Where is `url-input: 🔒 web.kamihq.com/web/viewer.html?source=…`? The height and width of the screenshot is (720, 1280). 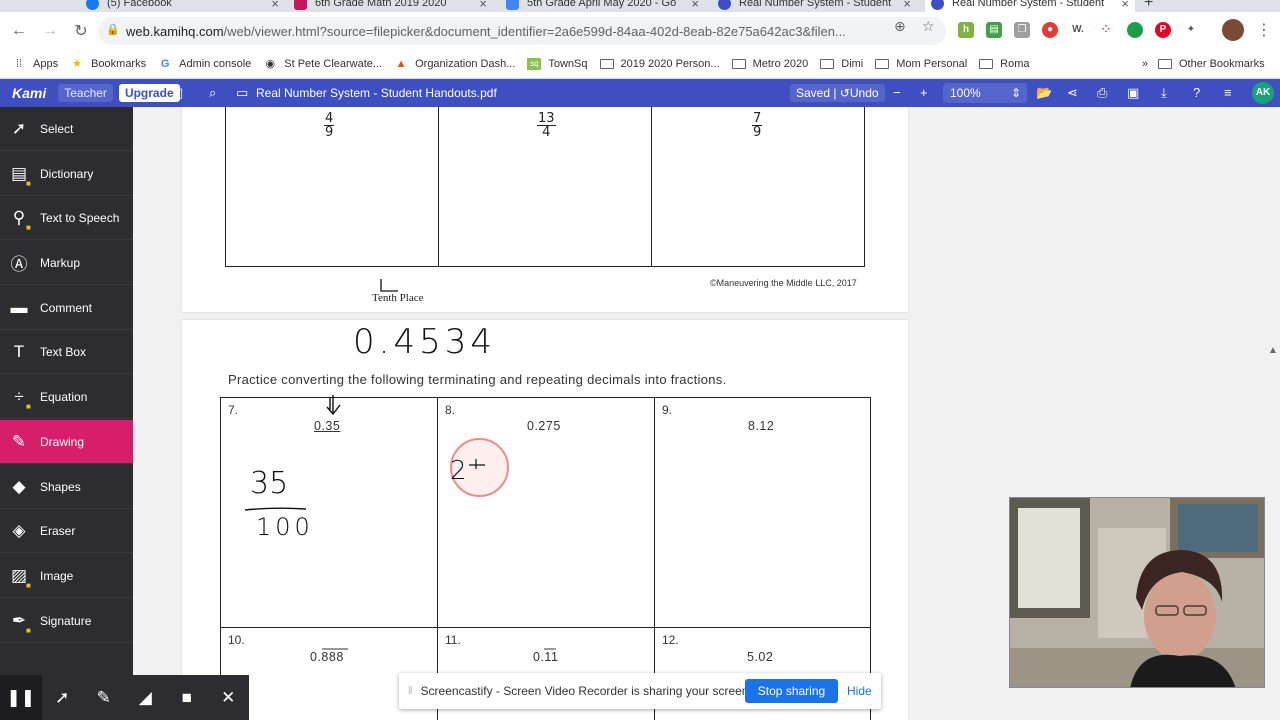 url-input: 🔒 web.kamihq.com/web/viewer.html?source=… is located at coordinates (522, 31).